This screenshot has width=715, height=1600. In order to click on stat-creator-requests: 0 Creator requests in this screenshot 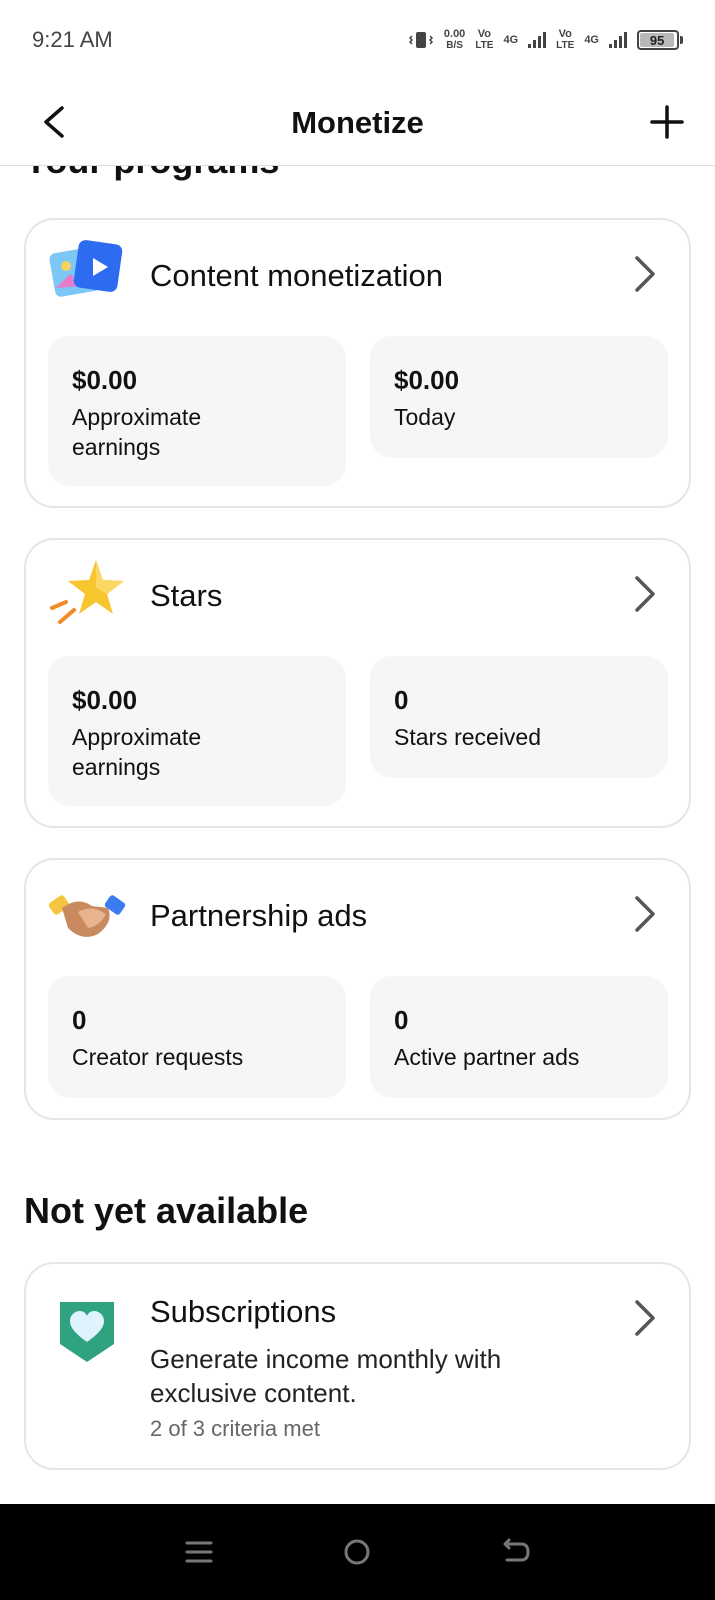, I will do `click(197, 1037)`.